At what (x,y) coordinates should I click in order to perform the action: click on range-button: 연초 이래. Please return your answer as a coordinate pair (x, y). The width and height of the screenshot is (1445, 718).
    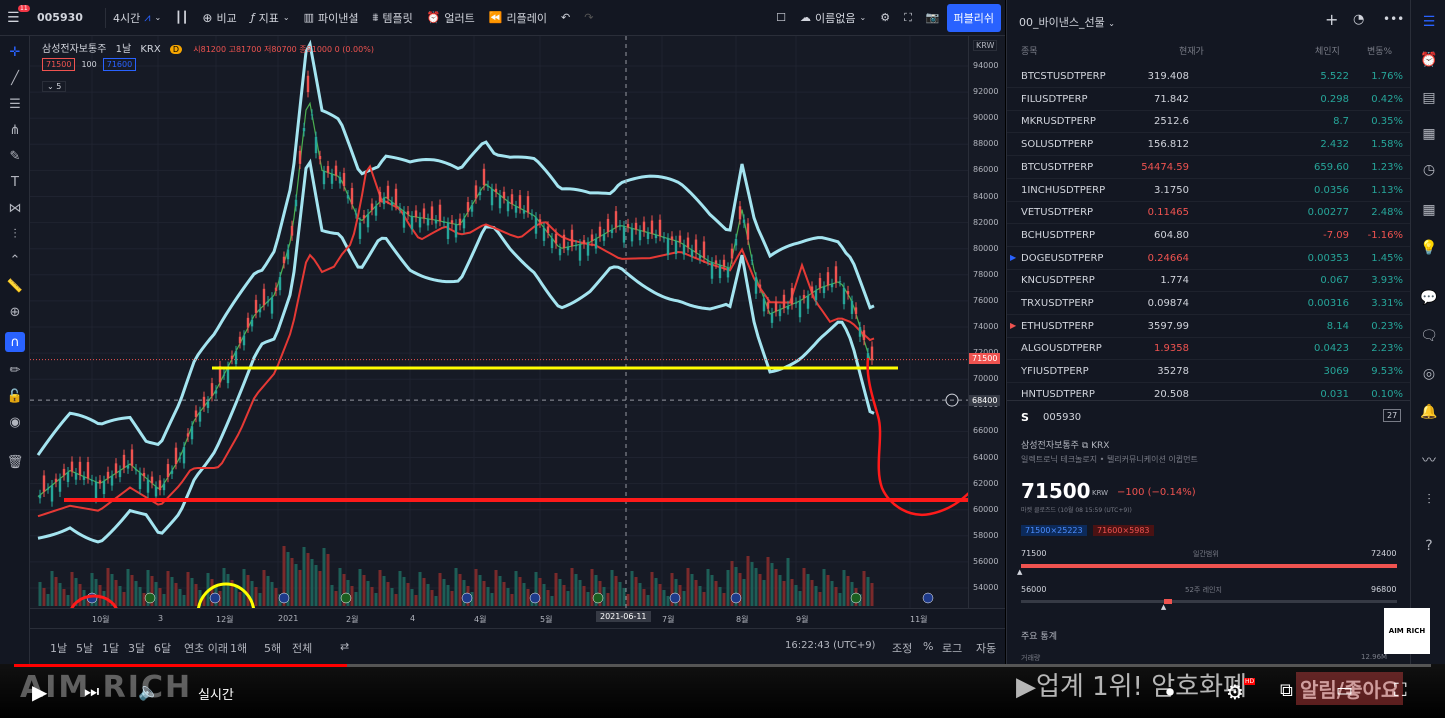
    Looking at the image, I should click on (206, 648).